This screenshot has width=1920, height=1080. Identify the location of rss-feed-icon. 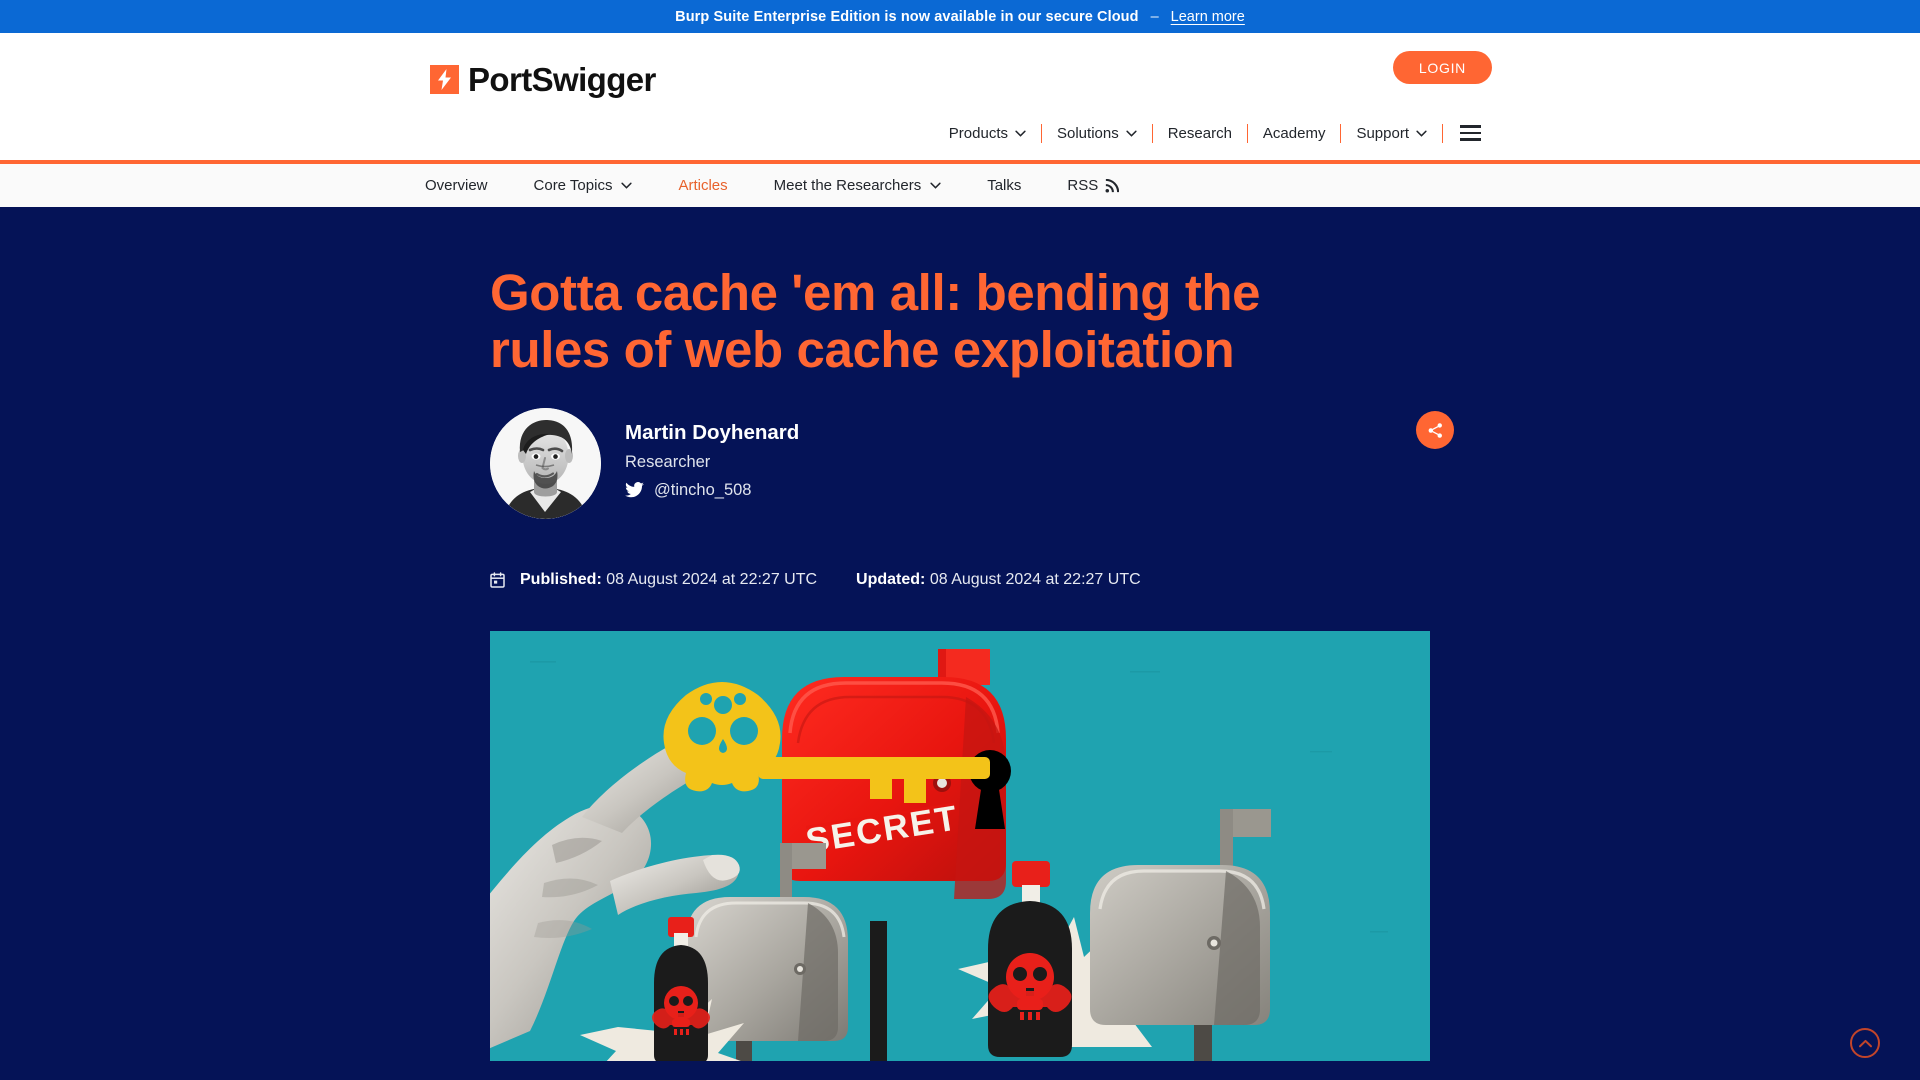
(1112, 185).